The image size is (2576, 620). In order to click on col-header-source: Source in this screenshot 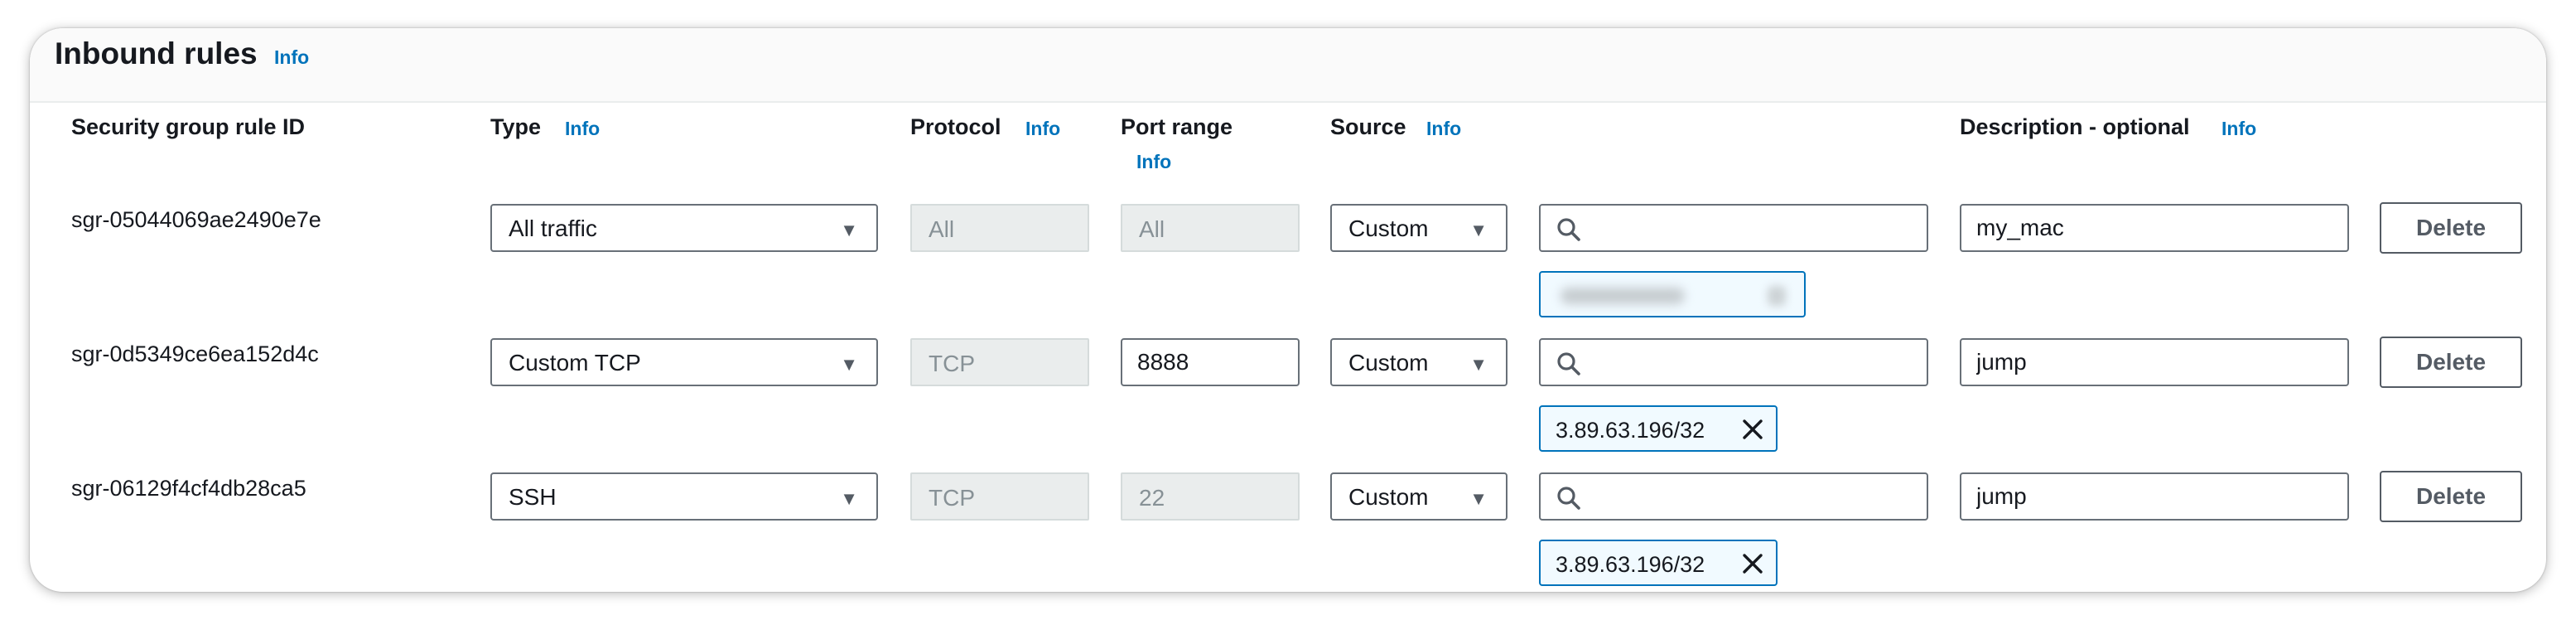, I will do `click(1368, 126)`.